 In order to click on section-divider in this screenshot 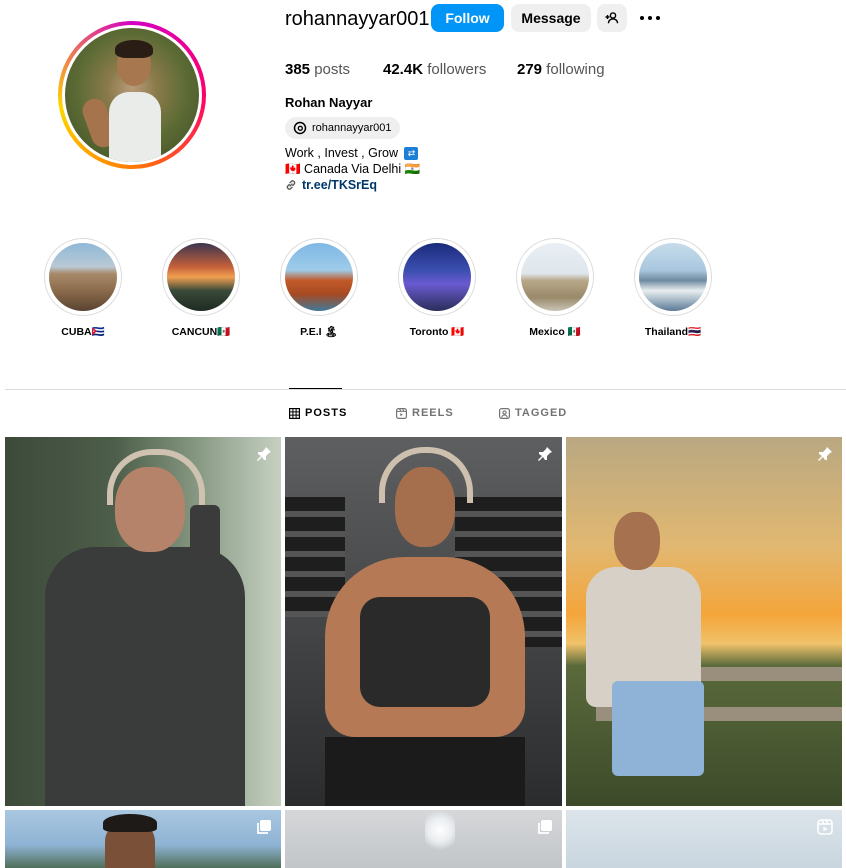, I will do `click(425, 389)`.